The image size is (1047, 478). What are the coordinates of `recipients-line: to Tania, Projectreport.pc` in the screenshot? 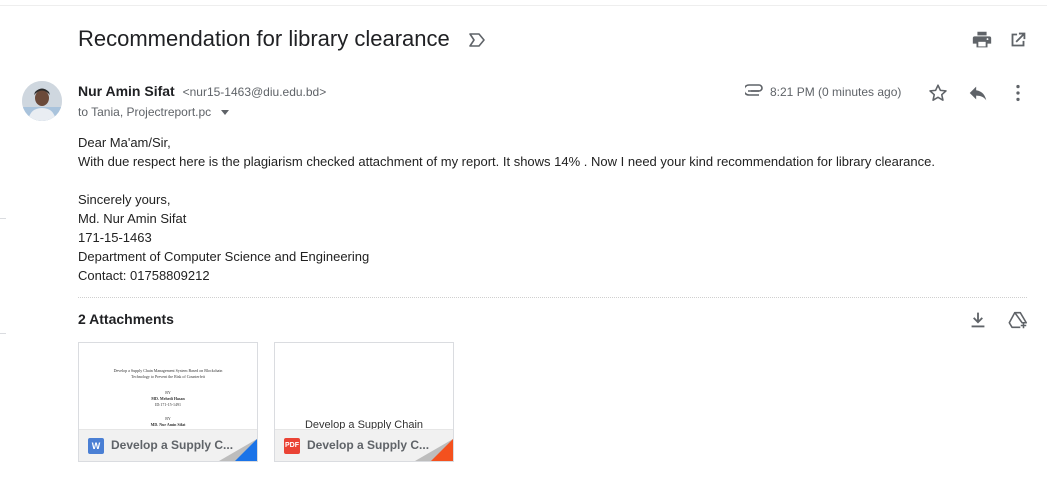 It's located at (153, 112).